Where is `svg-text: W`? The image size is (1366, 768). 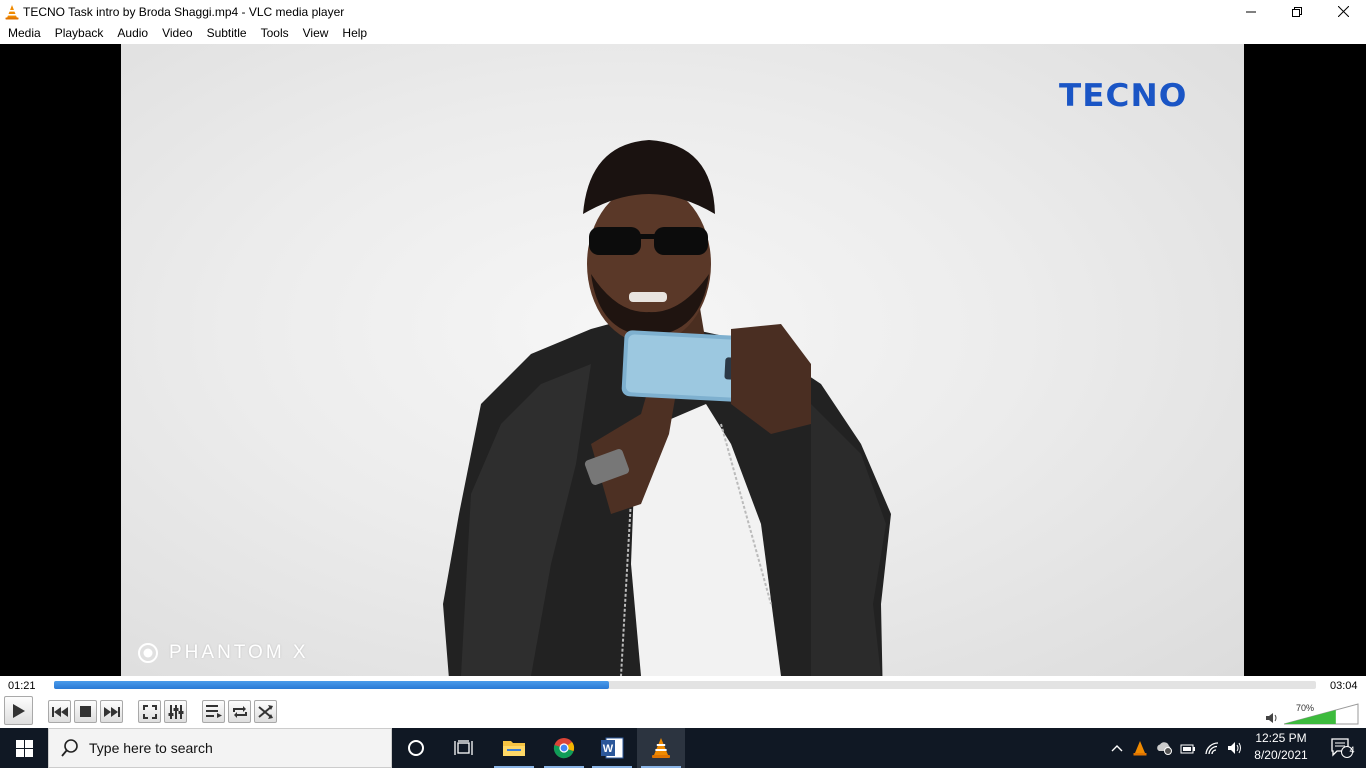
svg-text: W is located at coordinates (608, 749).